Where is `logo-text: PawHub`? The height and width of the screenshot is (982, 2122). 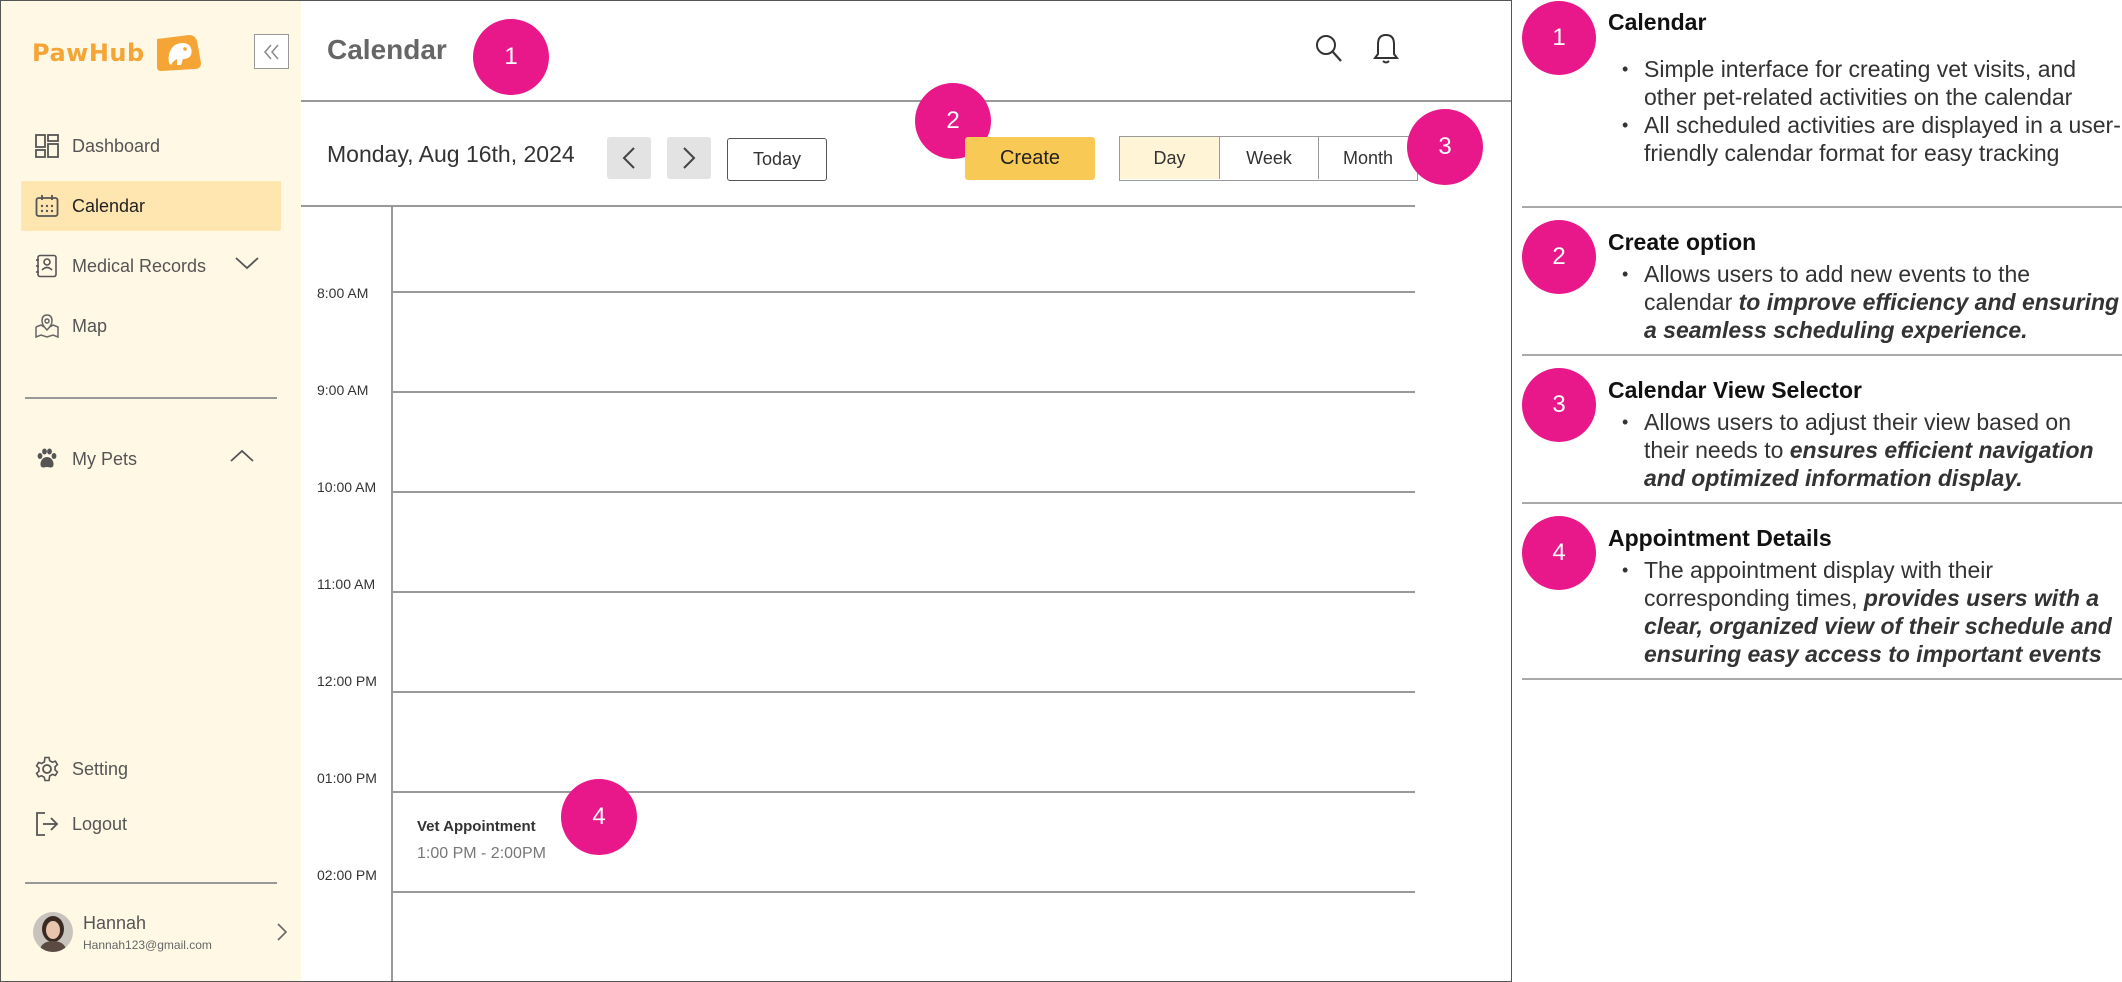
logo-text: PawHub is located at coordinates (88, 53).